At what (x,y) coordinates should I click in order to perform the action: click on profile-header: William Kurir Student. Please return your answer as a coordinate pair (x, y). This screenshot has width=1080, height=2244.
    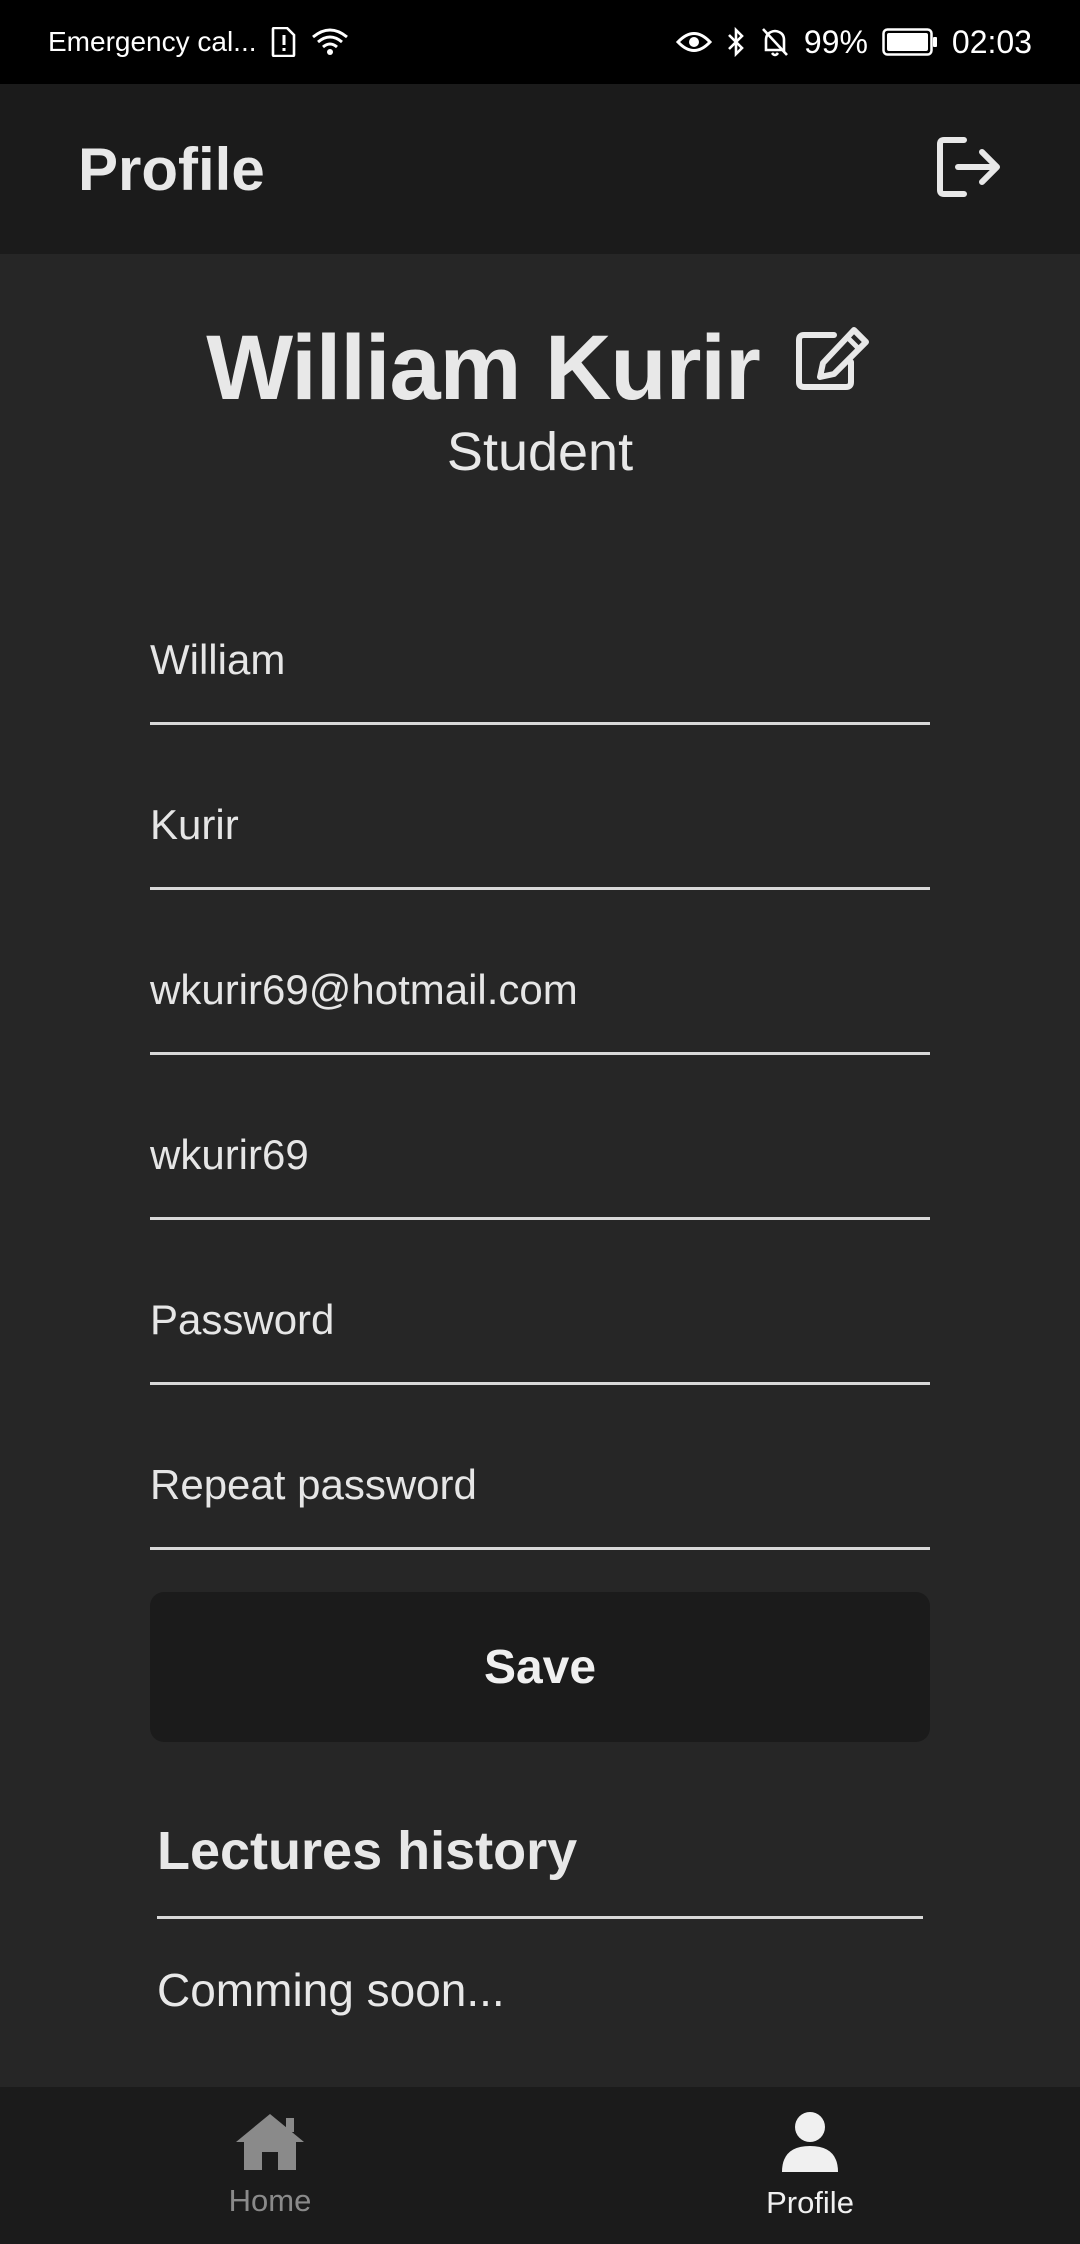
    Looking at the image, I should click on (540, 399).